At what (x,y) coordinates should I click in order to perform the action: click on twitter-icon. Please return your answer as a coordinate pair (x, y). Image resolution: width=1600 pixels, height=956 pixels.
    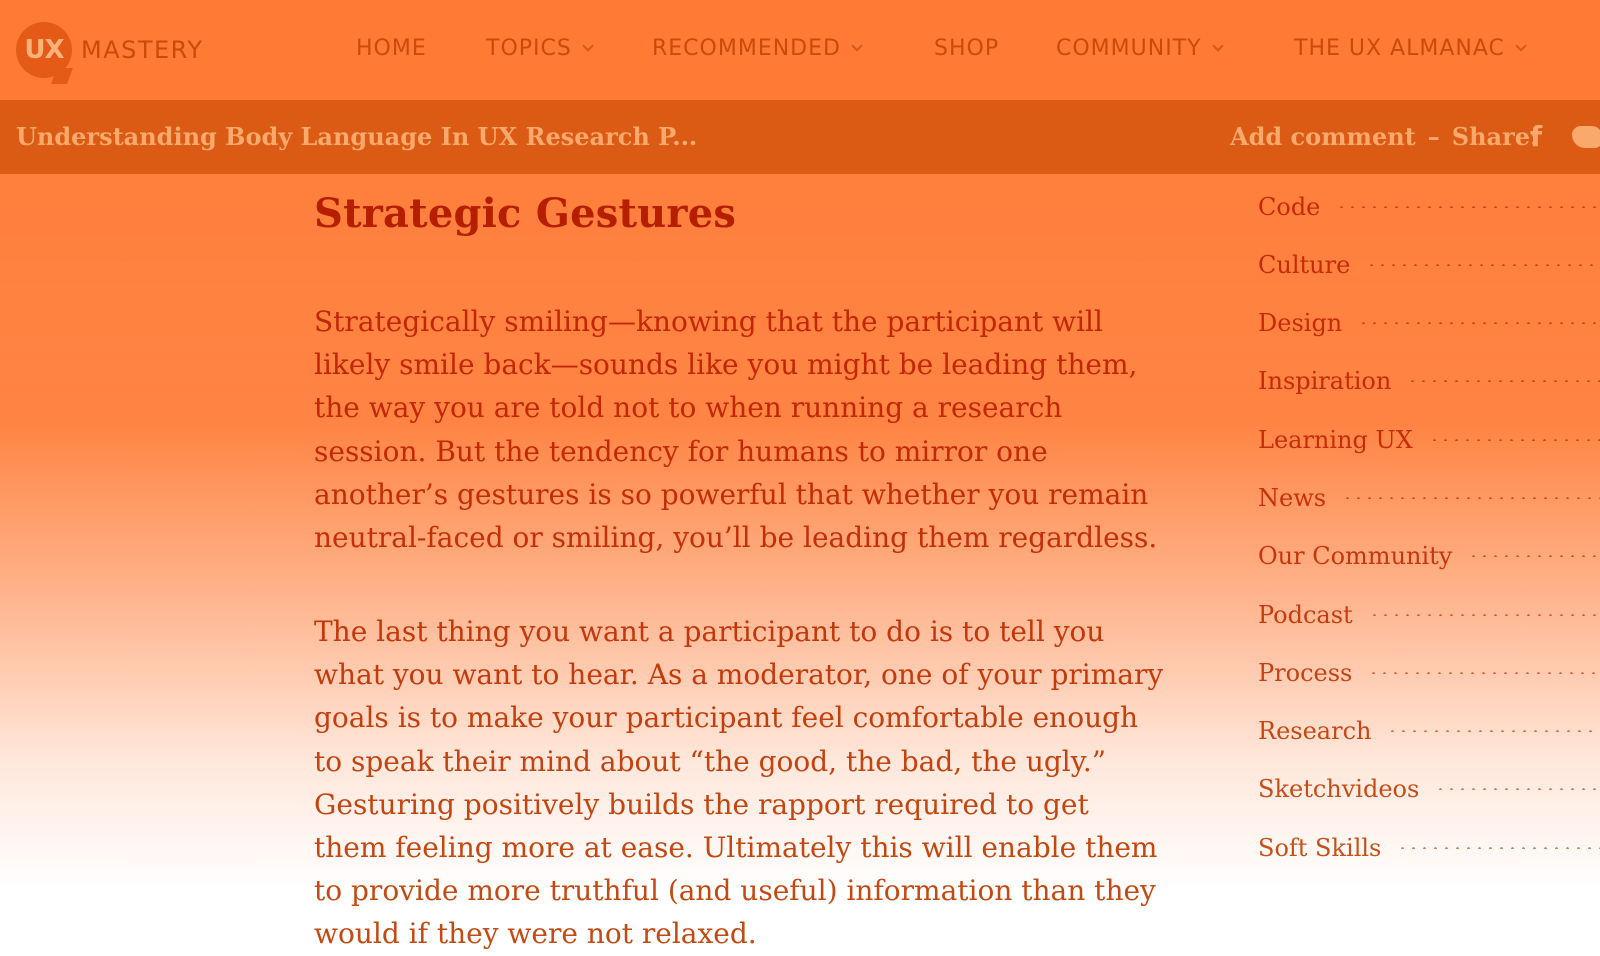
    Looking at the image, I should click on (1586, 137).